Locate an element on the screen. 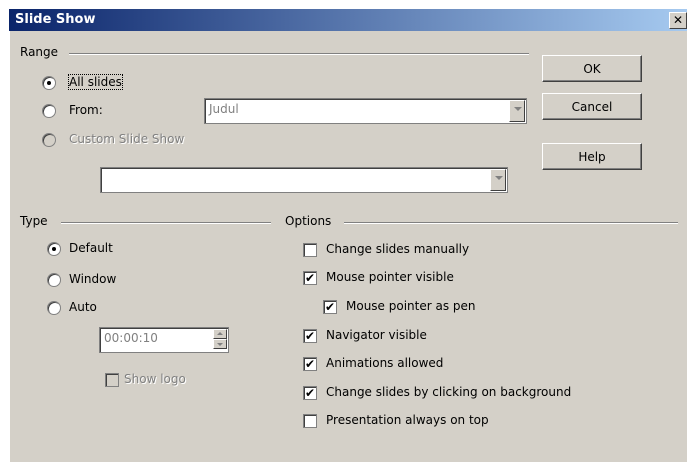  range-group-title: Range is located at coordinates (41, 52).